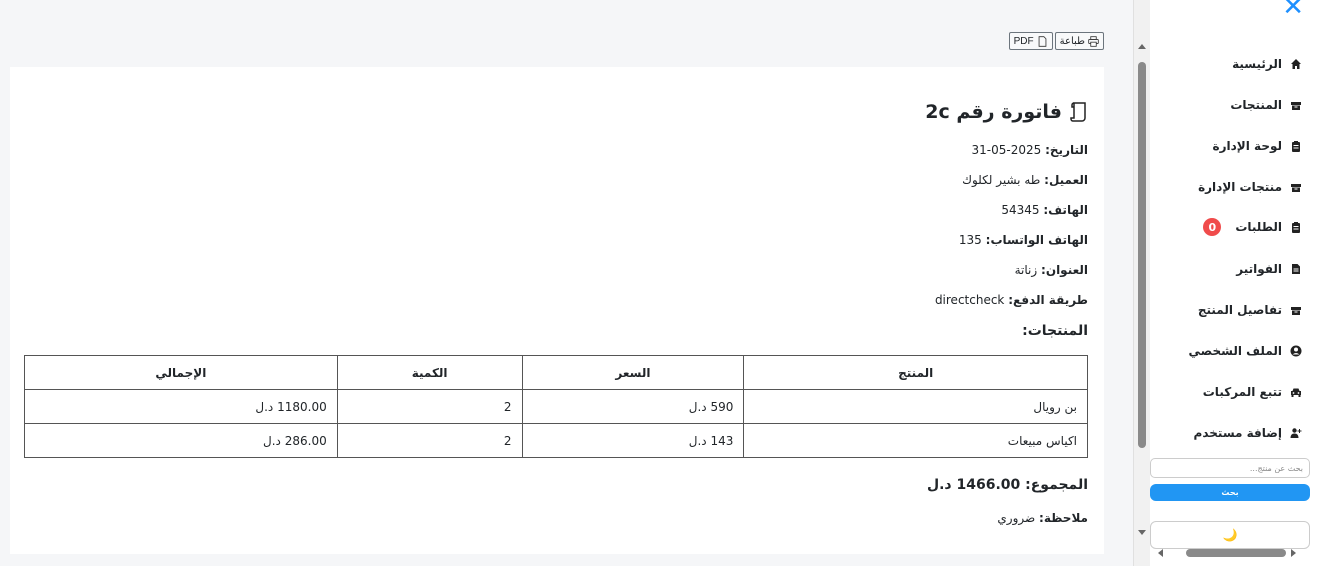  I want to click on field-value: زناتة, so click(1026, 270).